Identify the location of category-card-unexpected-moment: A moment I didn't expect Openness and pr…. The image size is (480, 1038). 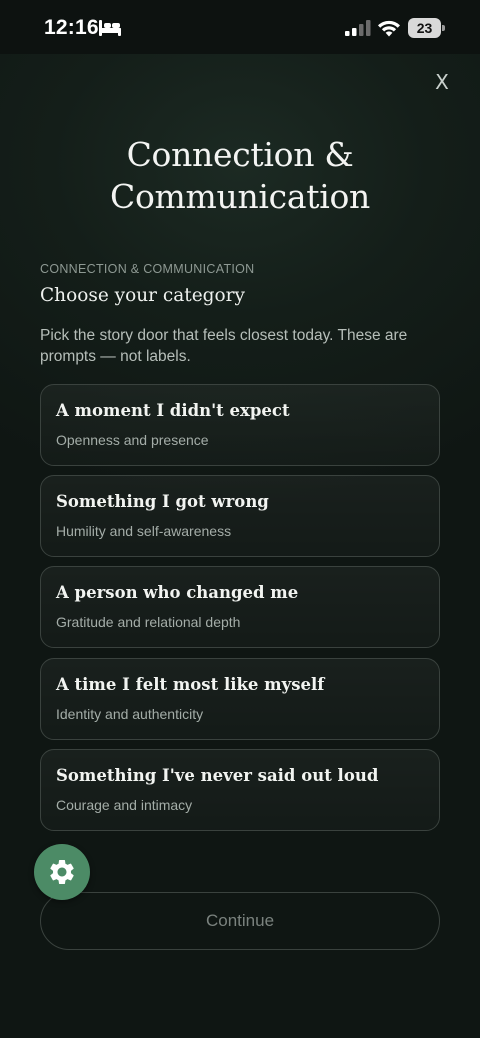
(240, 425).